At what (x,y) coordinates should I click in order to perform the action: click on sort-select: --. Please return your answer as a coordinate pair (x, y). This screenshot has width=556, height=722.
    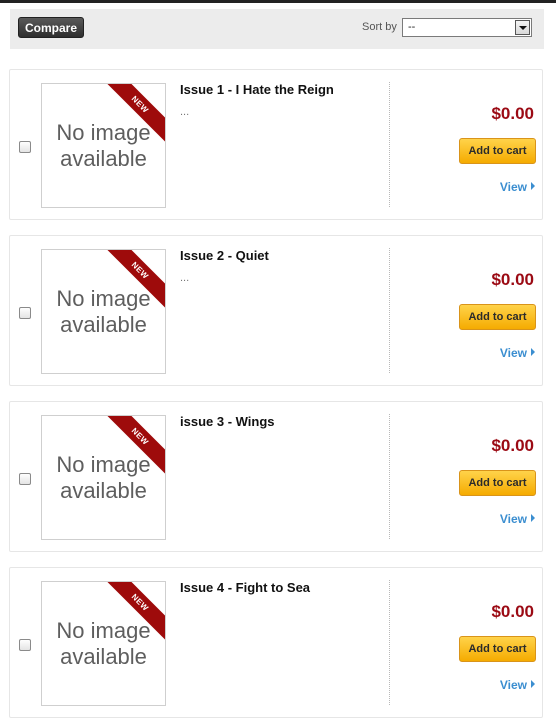
    Looking at the image, I should click on (467, 27).